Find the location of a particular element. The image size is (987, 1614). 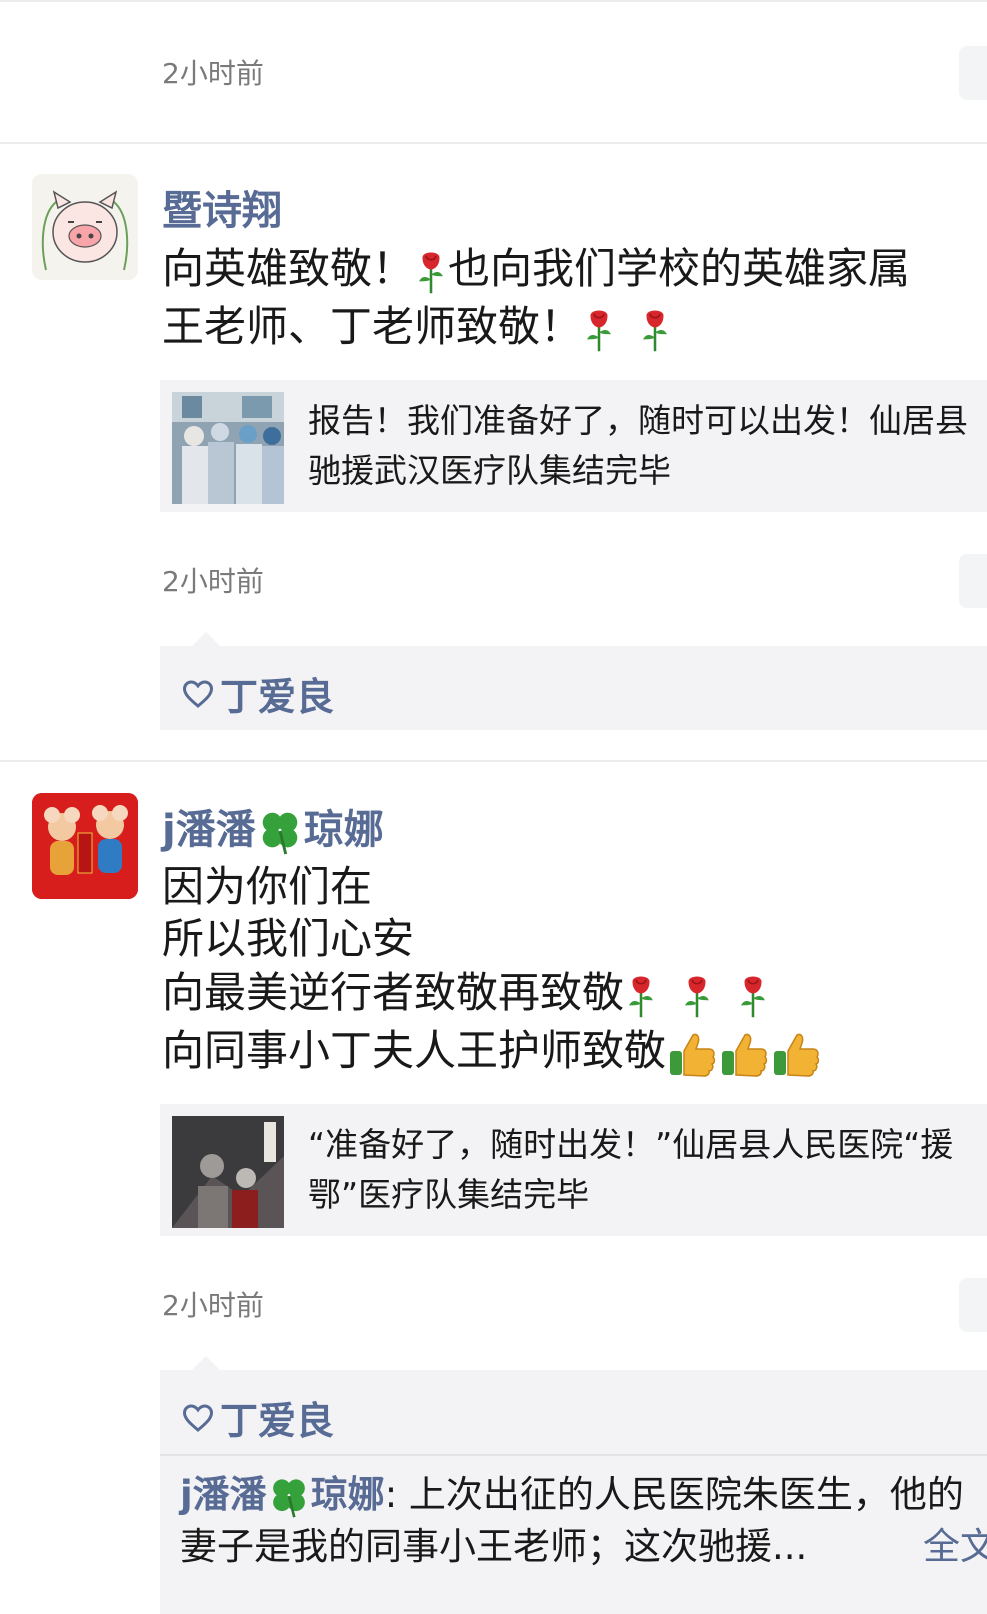

post-text-line: 王老师、丁老师致敬！ is located at coordinates (417, 327).